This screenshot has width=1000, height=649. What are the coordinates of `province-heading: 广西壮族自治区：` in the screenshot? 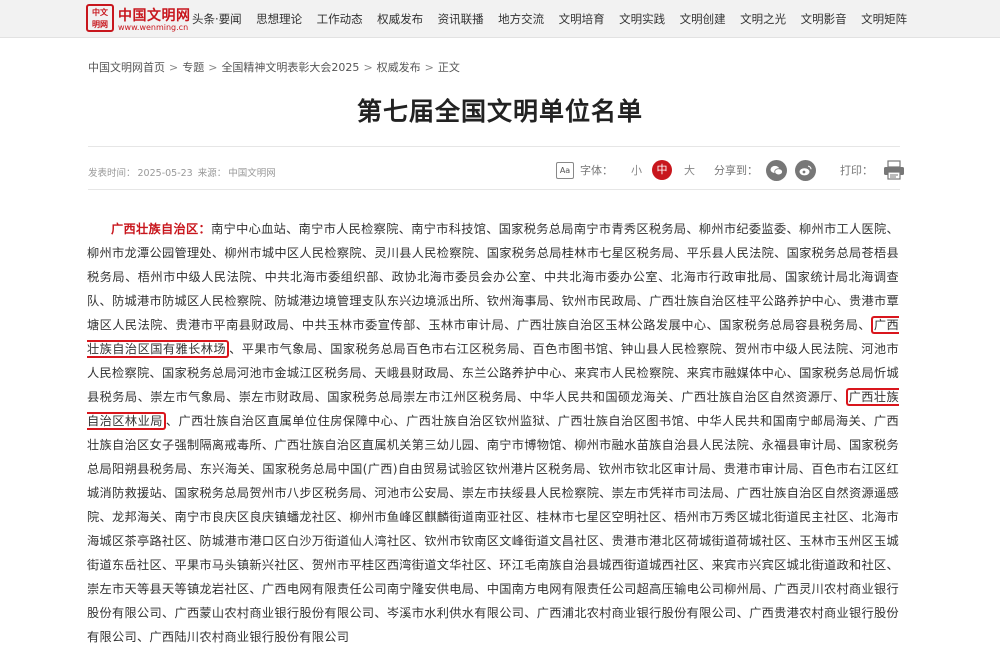 It's located at (161, 229).